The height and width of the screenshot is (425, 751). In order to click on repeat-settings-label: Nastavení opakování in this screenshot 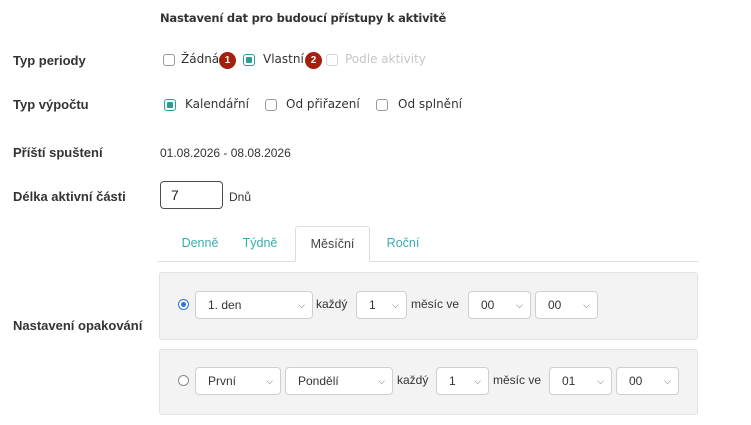, I will do `click(78, 325)`.